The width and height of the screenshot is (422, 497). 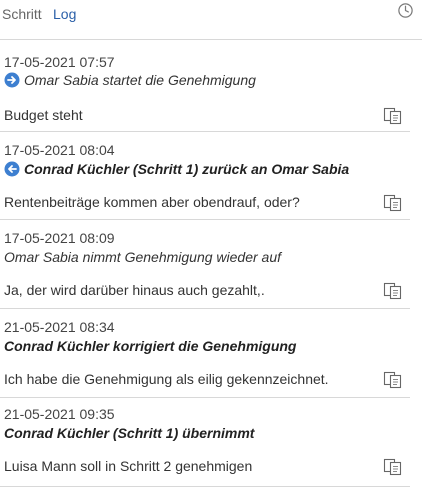 What do you see at coordinates (12, 80) in the screenshot?
I see `arrow-right-icon` at bounding box center [12, 80].